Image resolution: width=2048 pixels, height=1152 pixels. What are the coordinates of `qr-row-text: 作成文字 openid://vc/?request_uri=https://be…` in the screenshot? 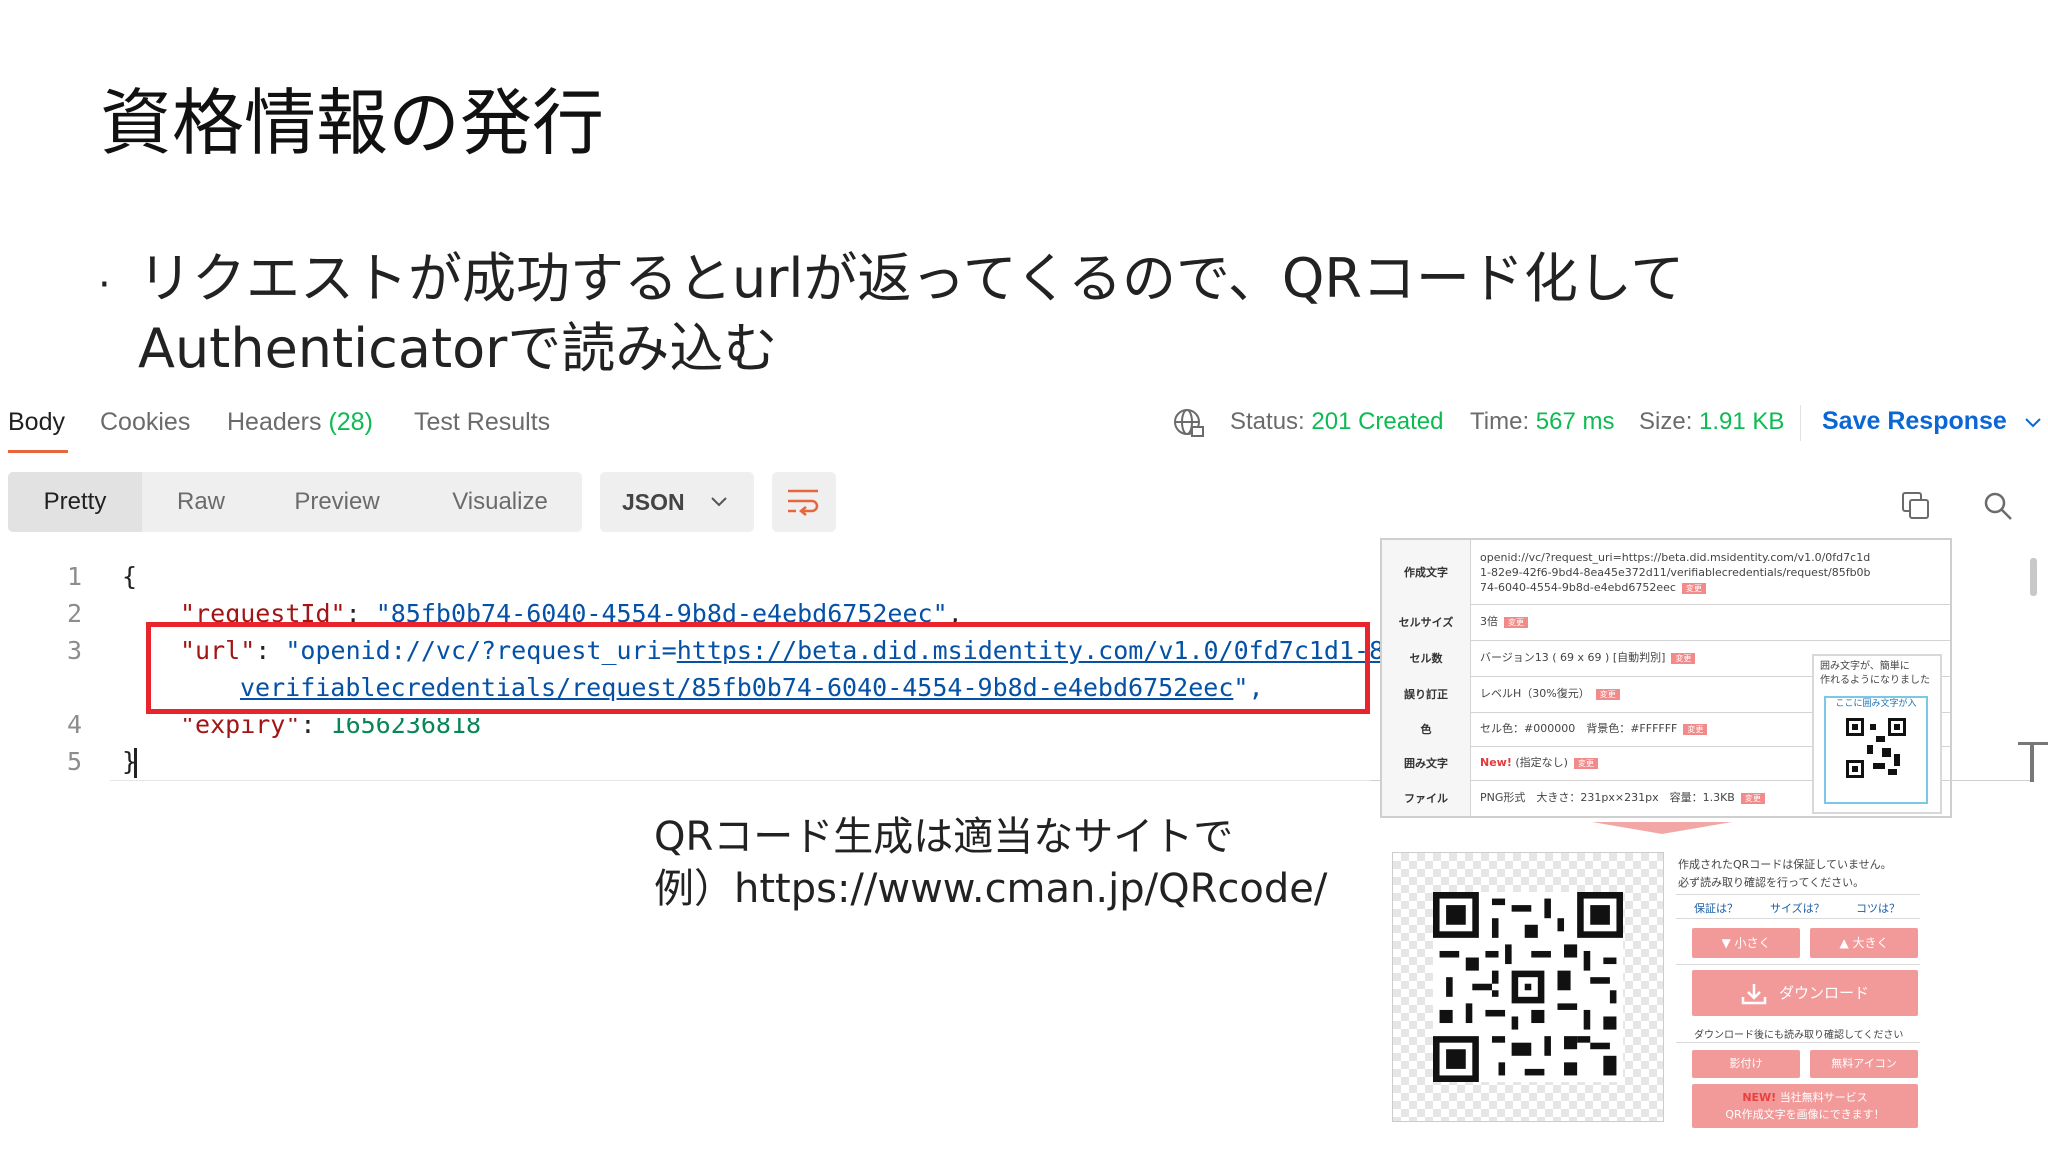 It's located at (1666, 572).